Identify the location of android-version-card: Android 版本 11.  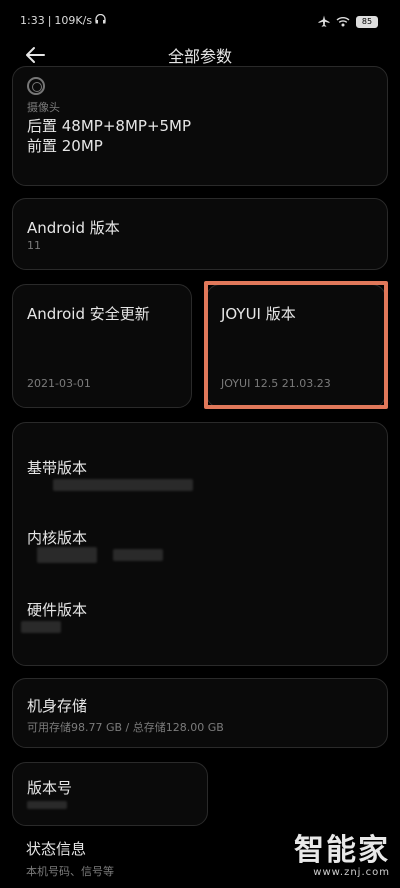
(200, 234).